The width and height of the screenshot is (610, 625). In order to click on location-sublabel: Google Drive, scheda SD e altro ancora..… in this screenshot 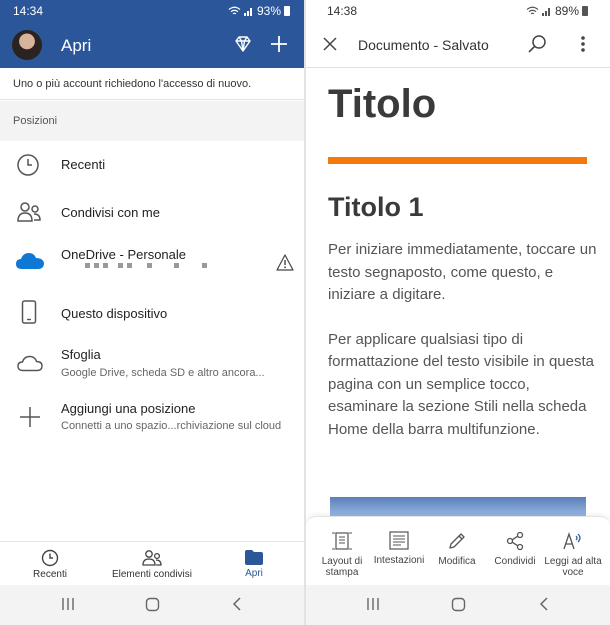, I will do `click(163, 373)`.